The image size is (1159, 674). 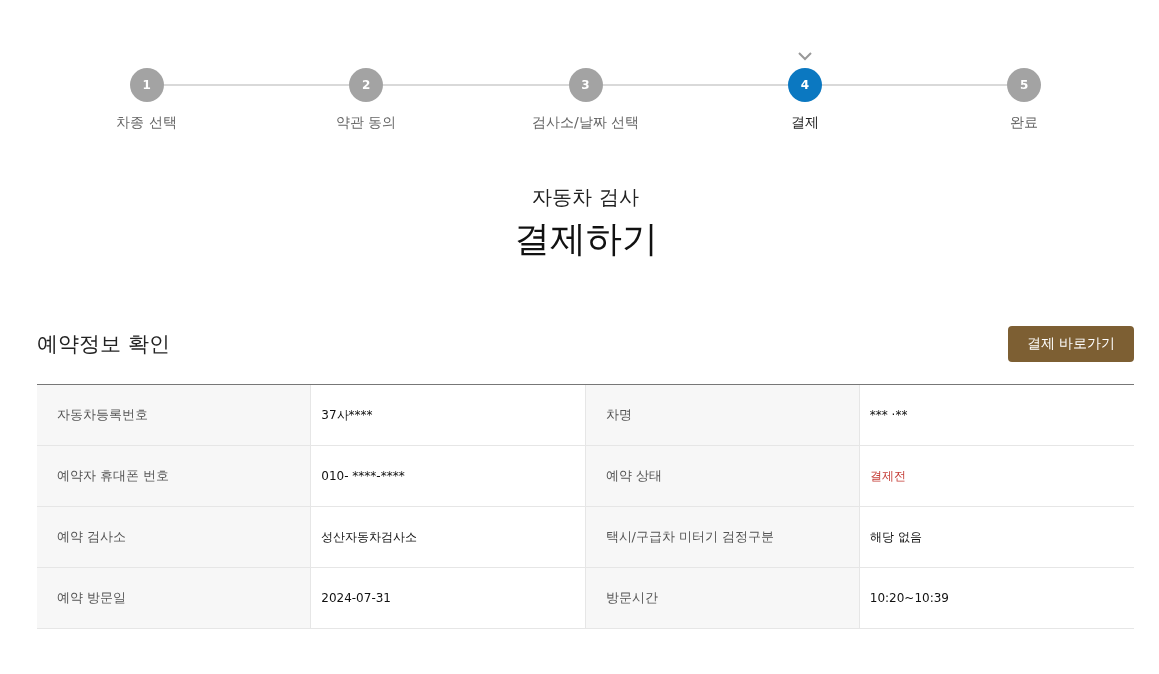 I want to click on table-label: 방문시간, so click(x=722, y=598).